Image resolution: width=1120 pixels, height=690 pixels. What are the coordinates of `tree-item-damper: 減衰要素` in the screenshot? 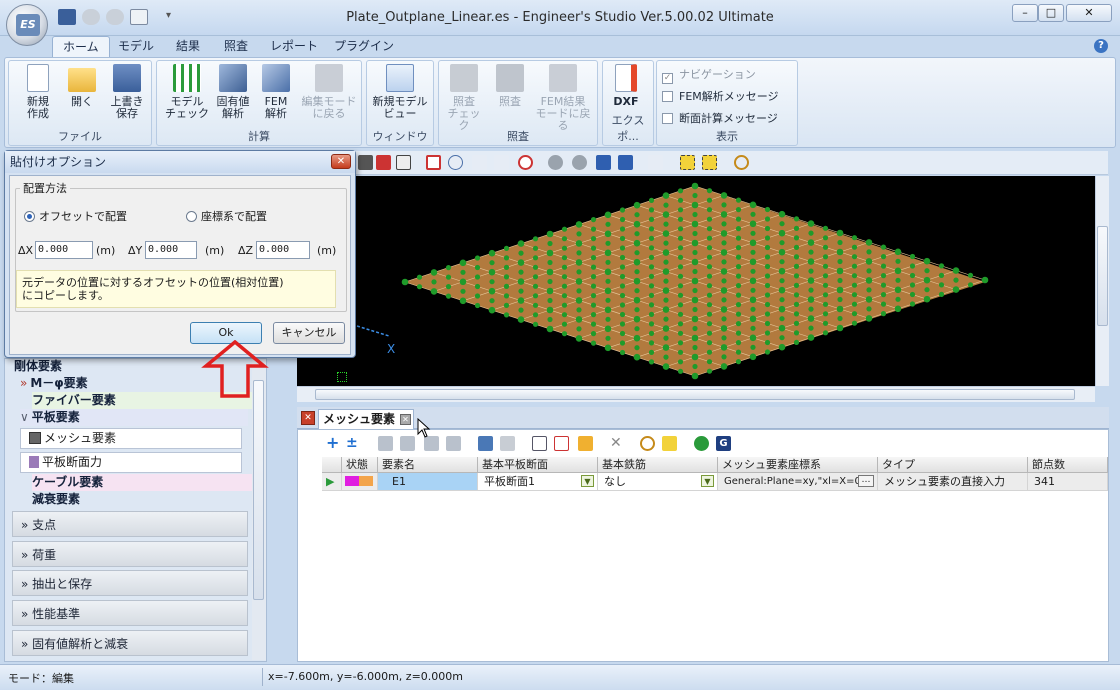 It's located at (146, 499).